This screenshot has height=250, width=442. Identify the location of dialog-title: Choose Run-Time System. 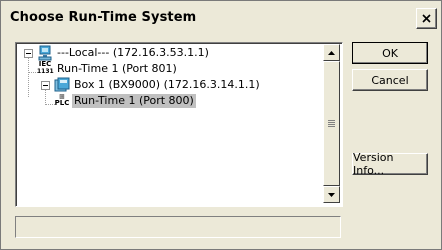
(103, 17).